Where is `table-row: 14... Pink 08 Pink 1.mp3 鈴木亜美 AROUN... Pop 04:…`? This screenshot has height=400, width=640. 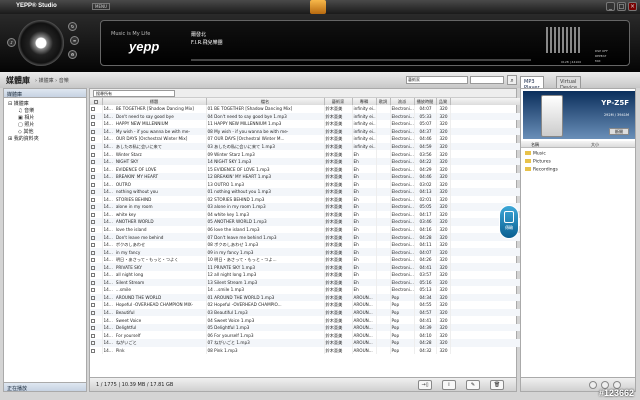 table-row: 14... Pink 08 Pink 1.mp3 鈴木亜美 AROUN... Pop 04:… is located at coordinates (313, 350).